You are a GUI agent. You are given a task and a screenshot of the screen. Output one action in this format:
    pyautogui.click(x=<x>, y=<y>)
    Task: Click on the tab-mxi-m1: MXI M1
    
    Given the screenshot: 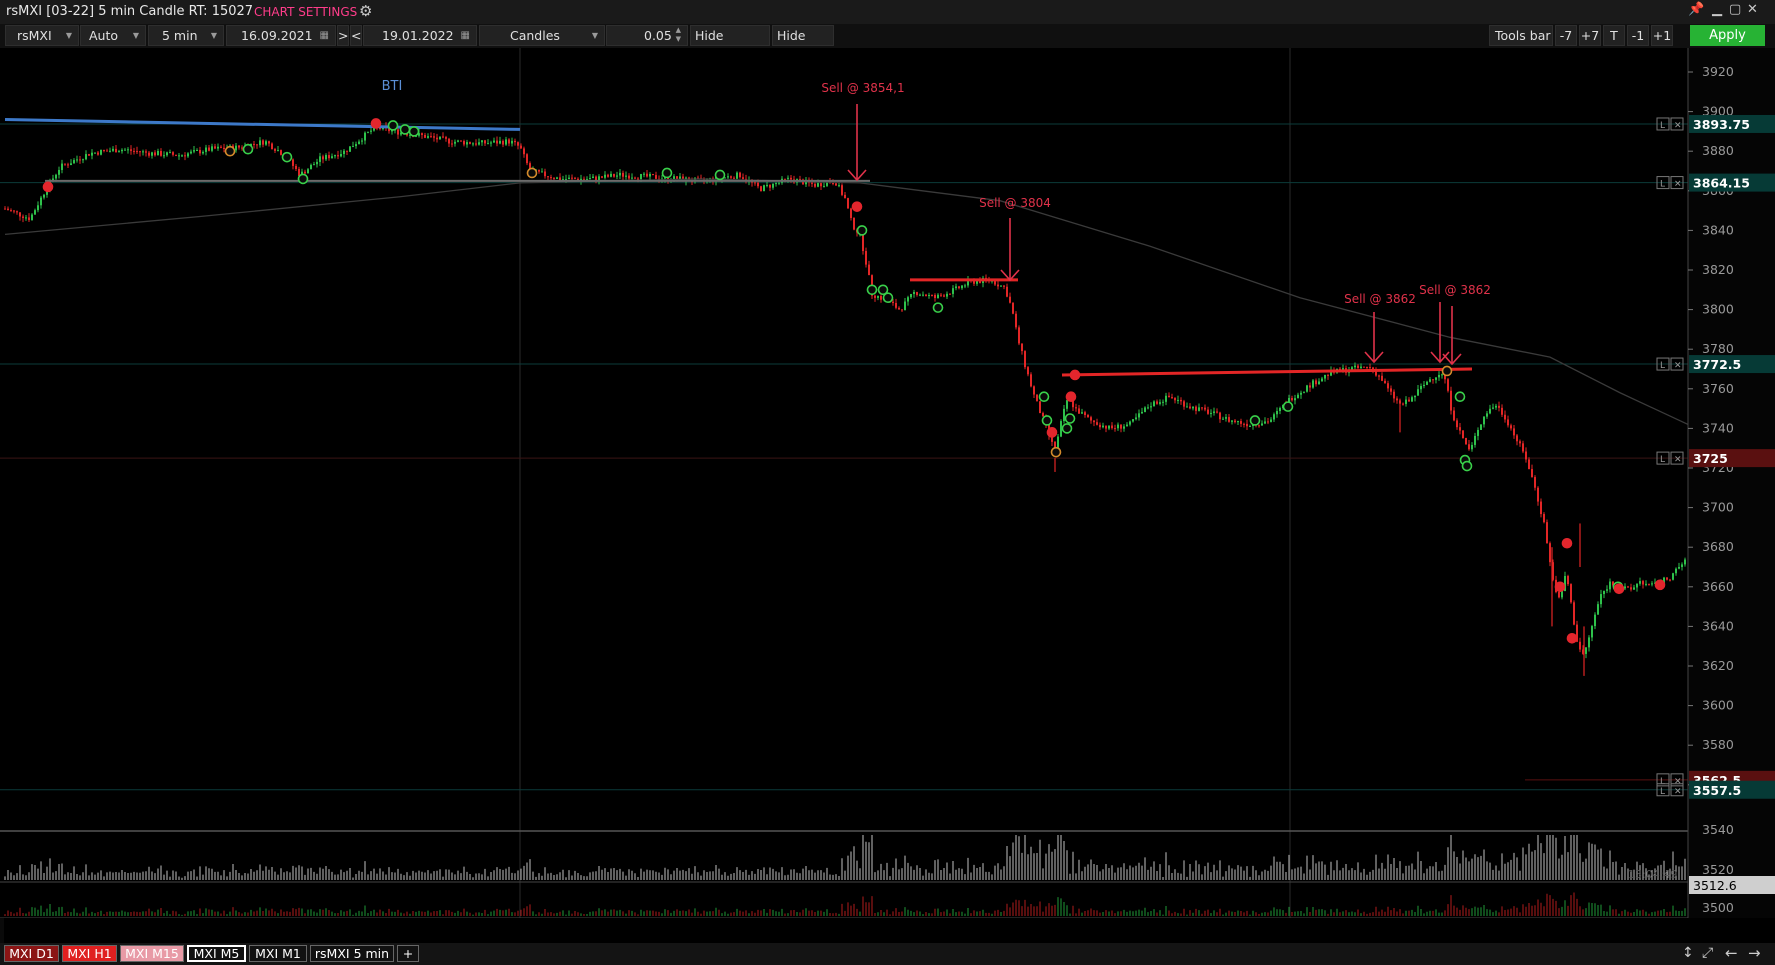 What is the action you would take?
    pyautogui.click(x=278, y=953)
    